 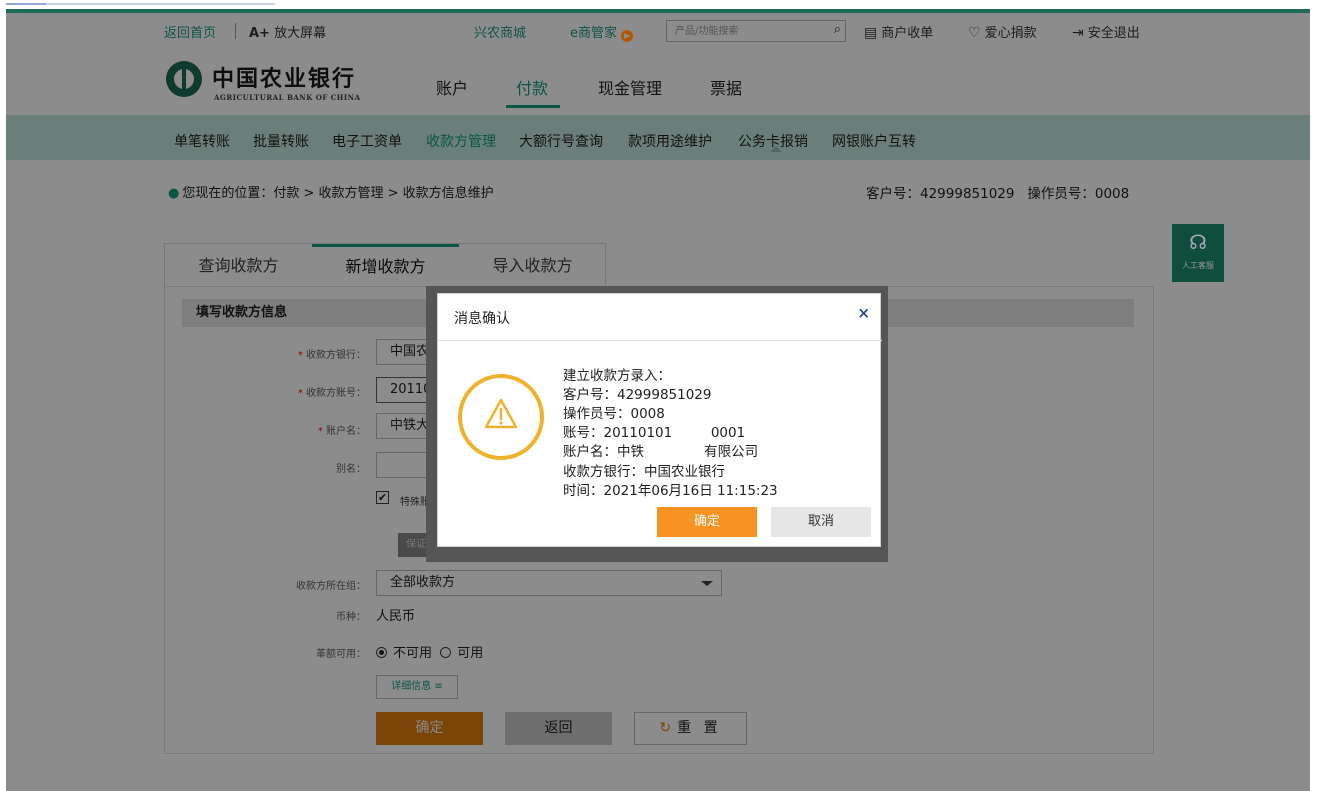 What do you see at coordinates (1078, 194) in the screenshot?
I see `operator-number: 操作员号：0008` at bounding box center [1078, 194].